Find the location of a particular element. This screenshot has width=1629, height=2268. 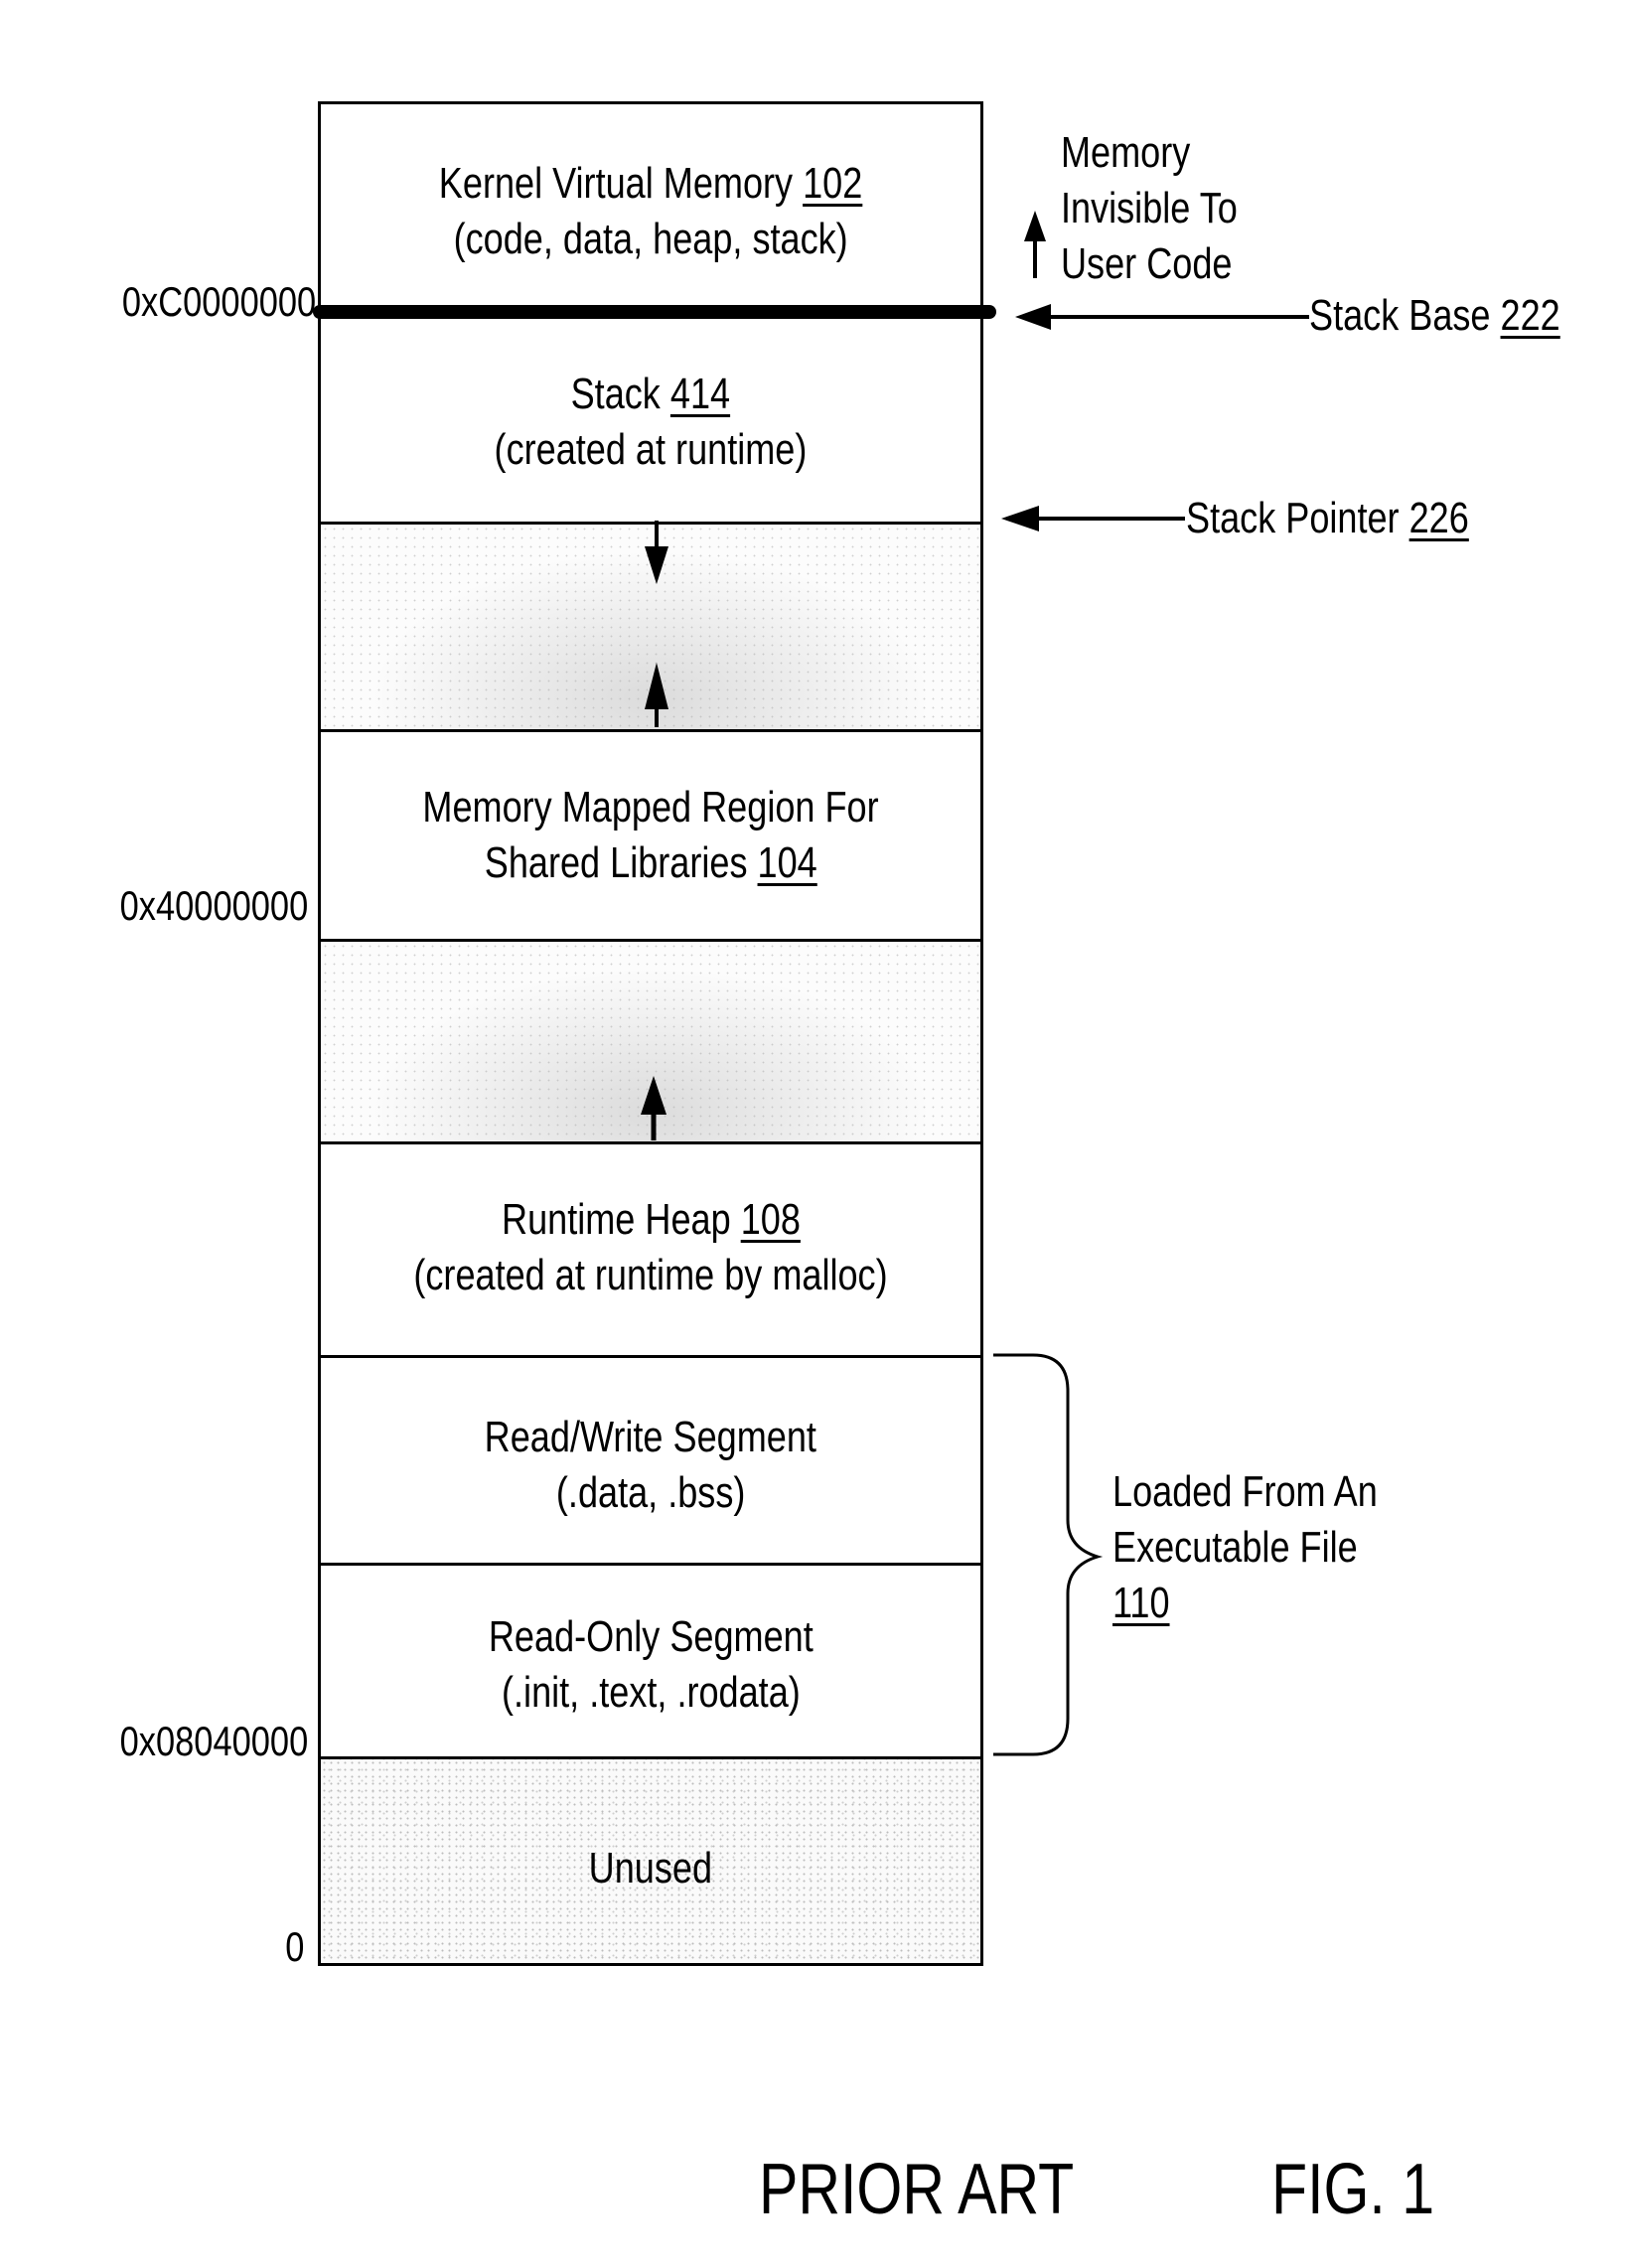

reference-numeral: 110 is located at coordinates (1141, 1603).